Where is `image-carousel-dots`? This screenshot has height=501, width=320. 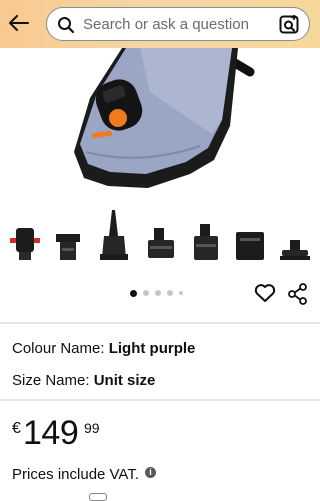 image-carousel-dots is located at coordinates (156, 293).